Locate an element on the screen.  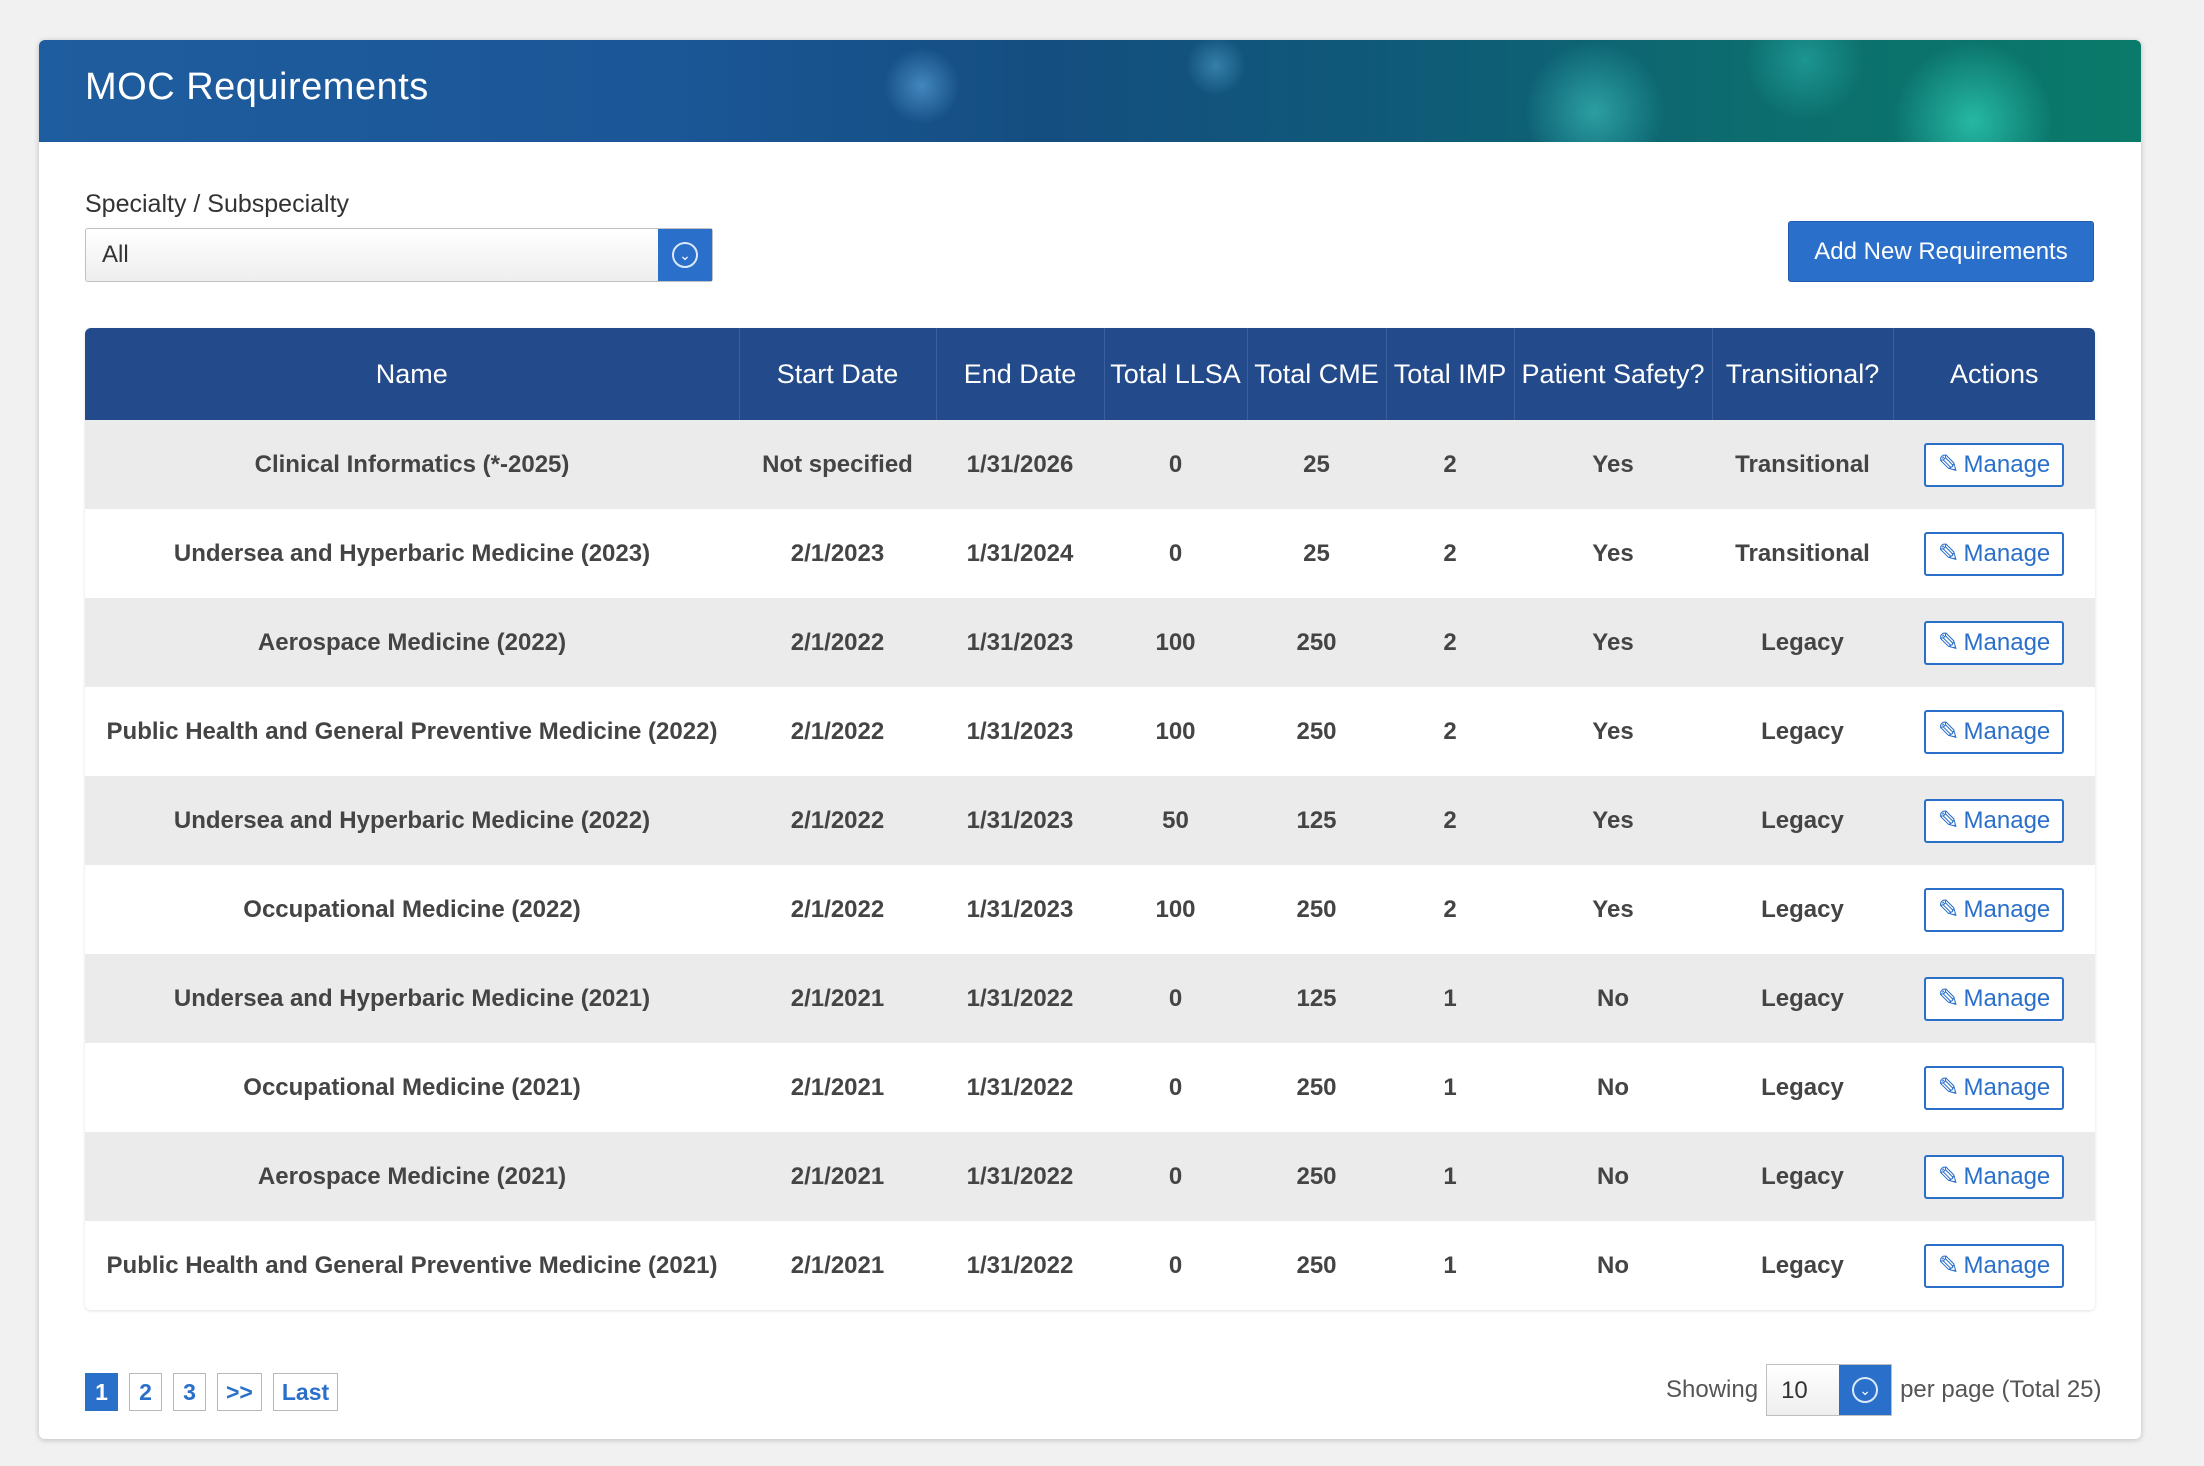
page-title: MOC Requirements is located at coordinates (257, 87).